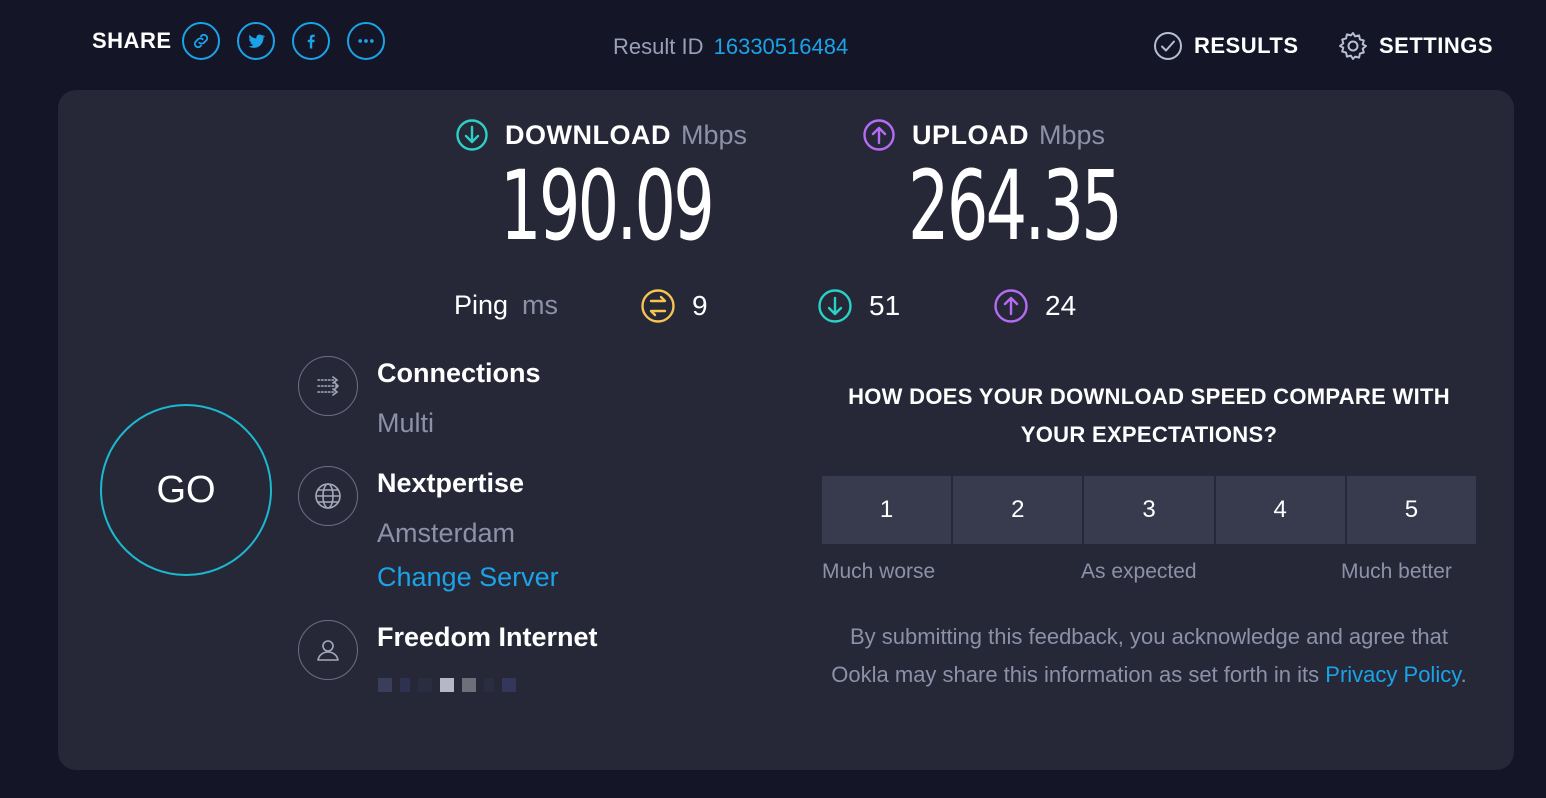 The width and height of the screenshot is (1546, 798). I want to click on upload-arrow-icon, so click(879, 135).